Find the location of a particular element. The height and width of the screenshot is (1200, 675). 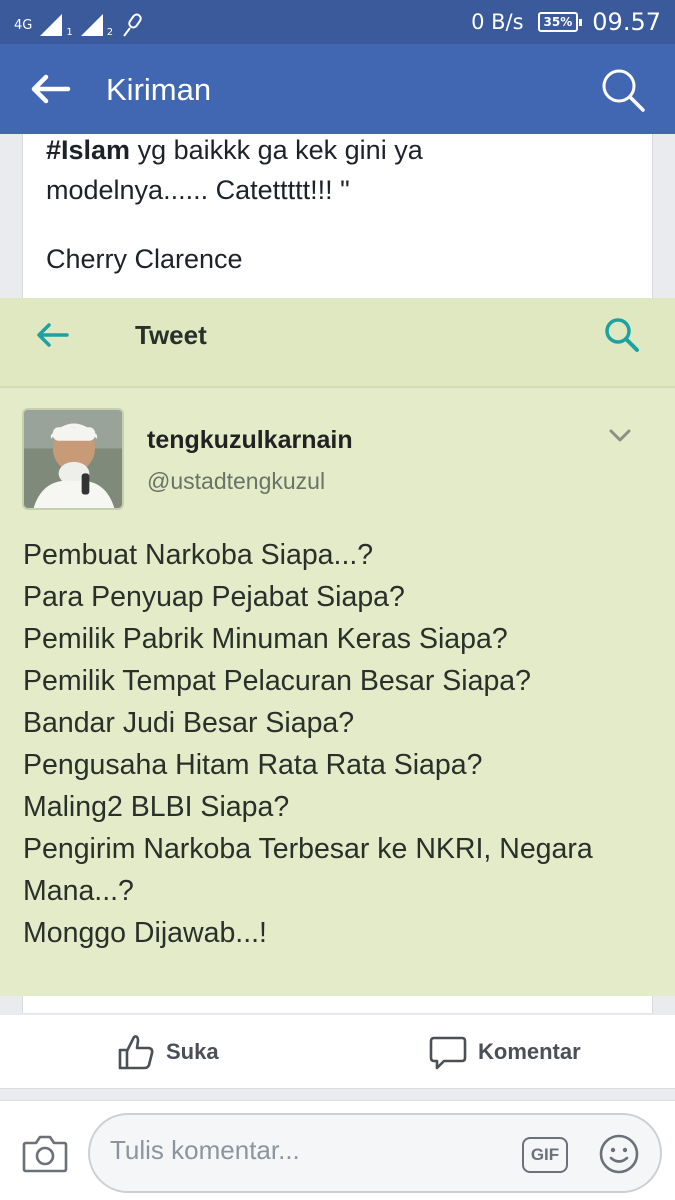

comment-input is located at coordinates (300, 1150).